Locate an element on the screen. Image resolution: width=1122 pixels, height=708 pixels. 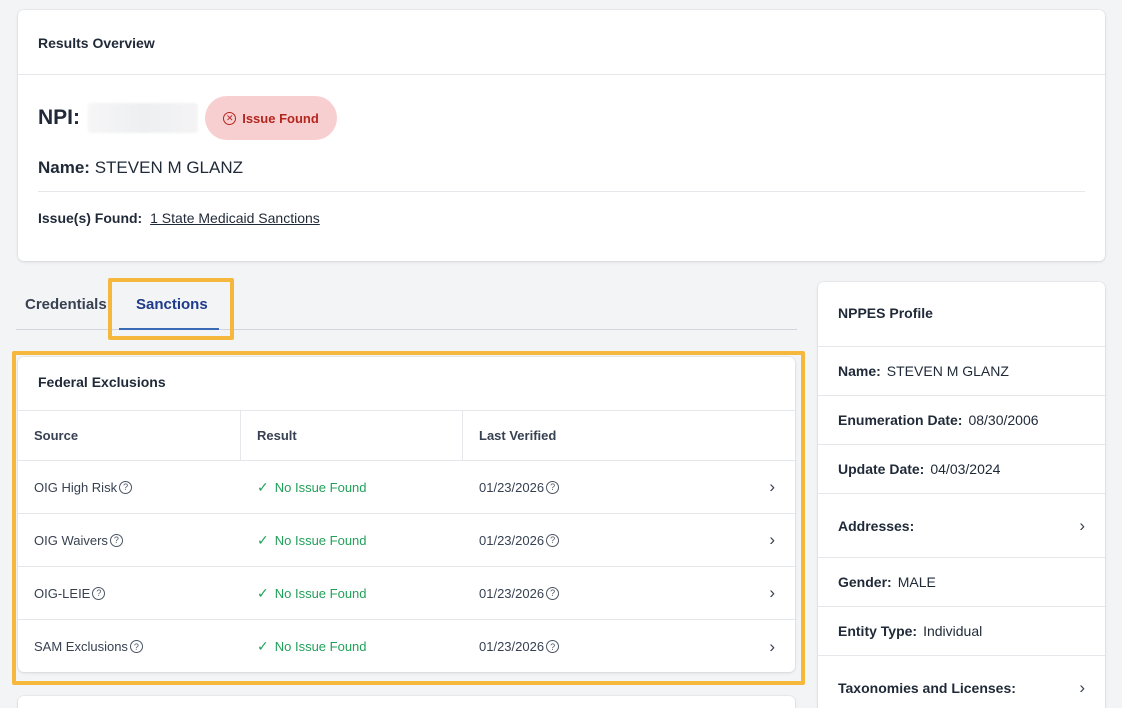
nppes-row-name: Name: STEVEN M GLANZ is located at coordinates (961, 371).